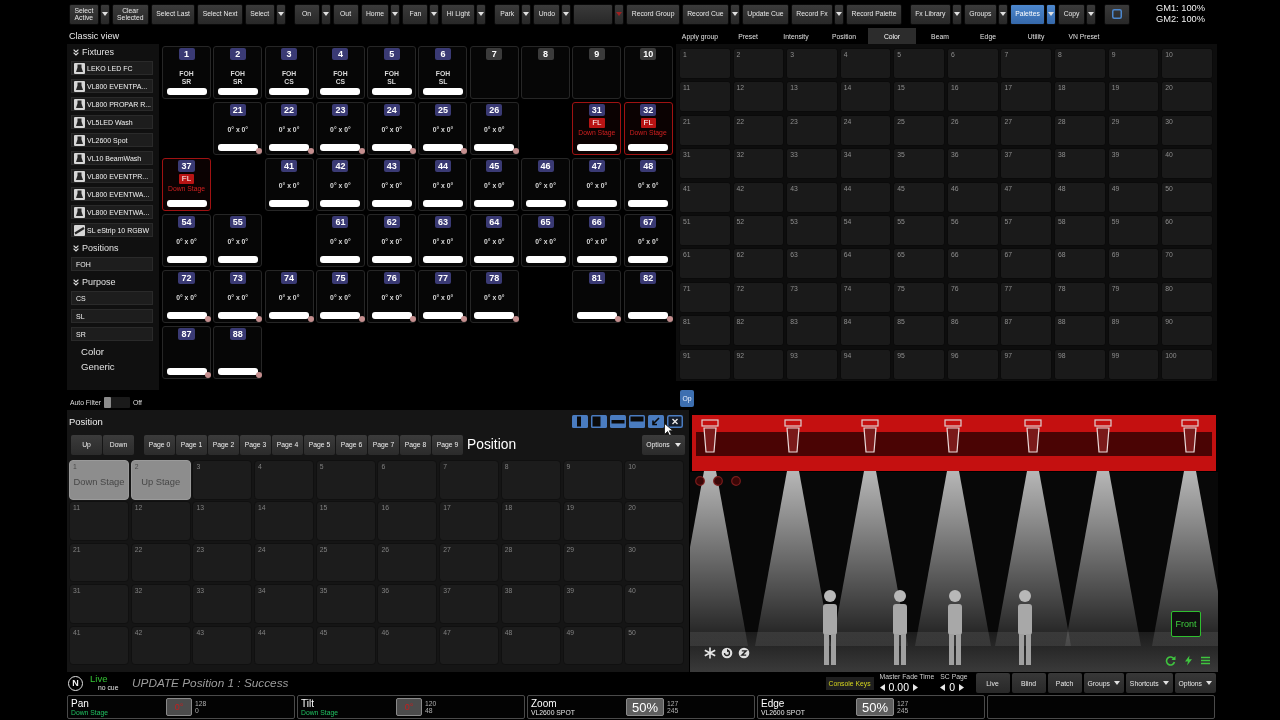 Image resolution: width=1280 pixels, height=720 pixels. Describe the element at coordinates (545, 222) in the screenshot. I see `channel-number: 65` at that location.